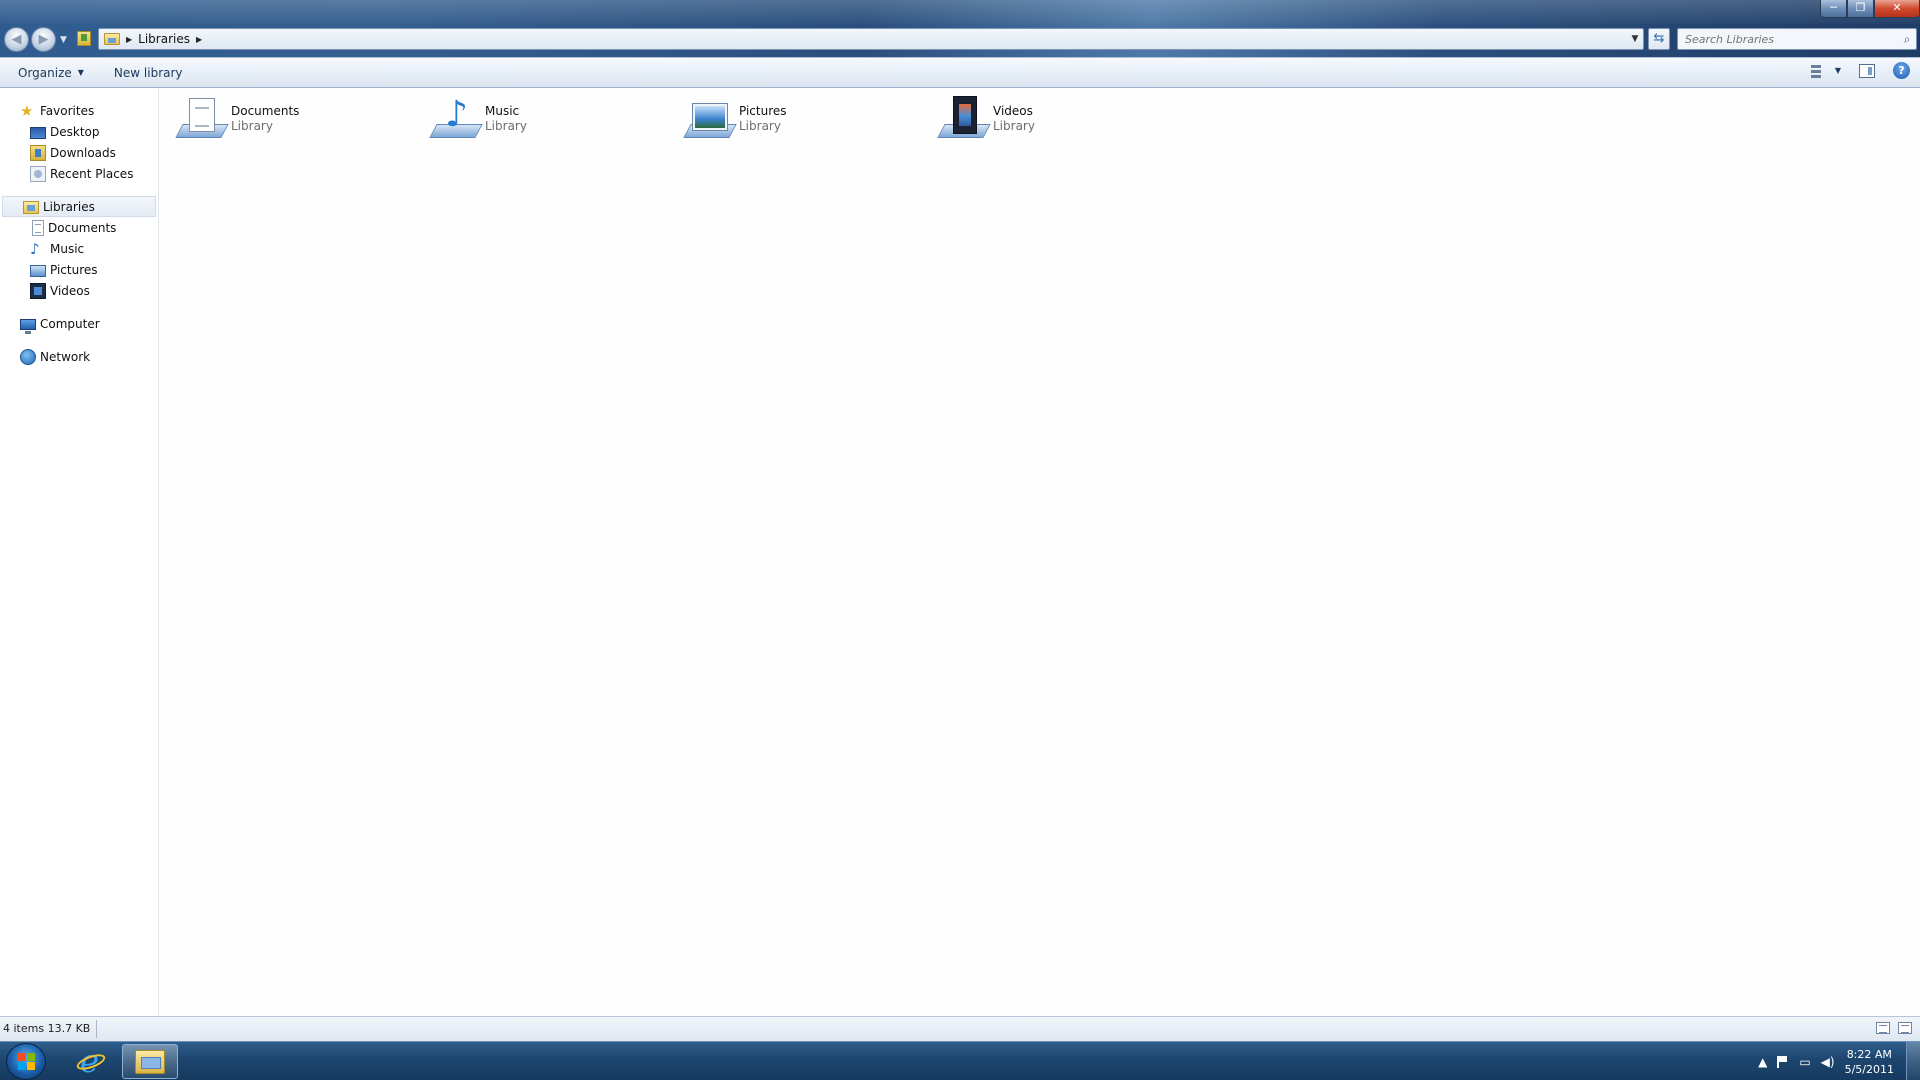 This screenshot has height=1080, width=1920. Describe the element at coordinates (763, 111) in the screenshot. I see `library-name: Pictures` at that location.